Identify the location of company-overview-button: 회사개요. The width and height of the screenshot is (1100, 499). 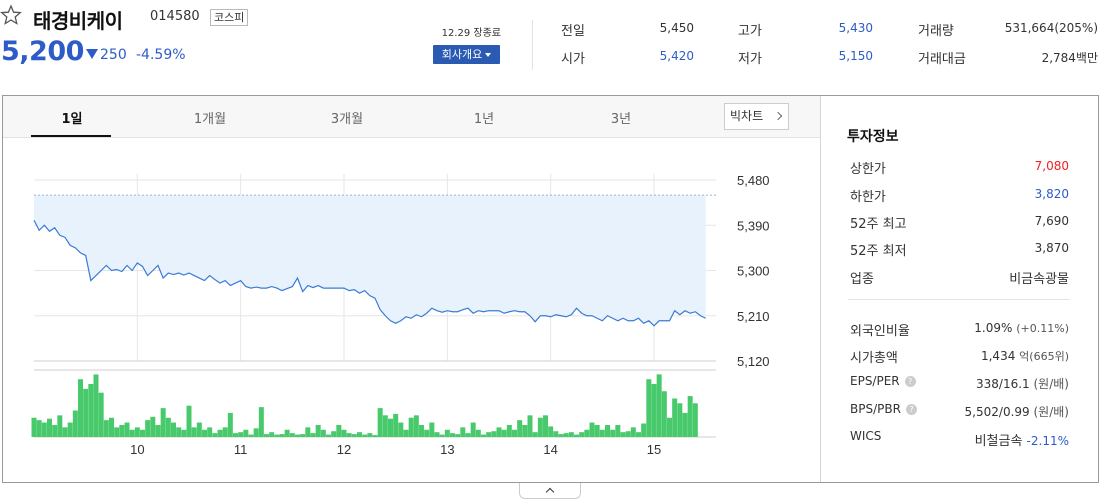
(466, 54).